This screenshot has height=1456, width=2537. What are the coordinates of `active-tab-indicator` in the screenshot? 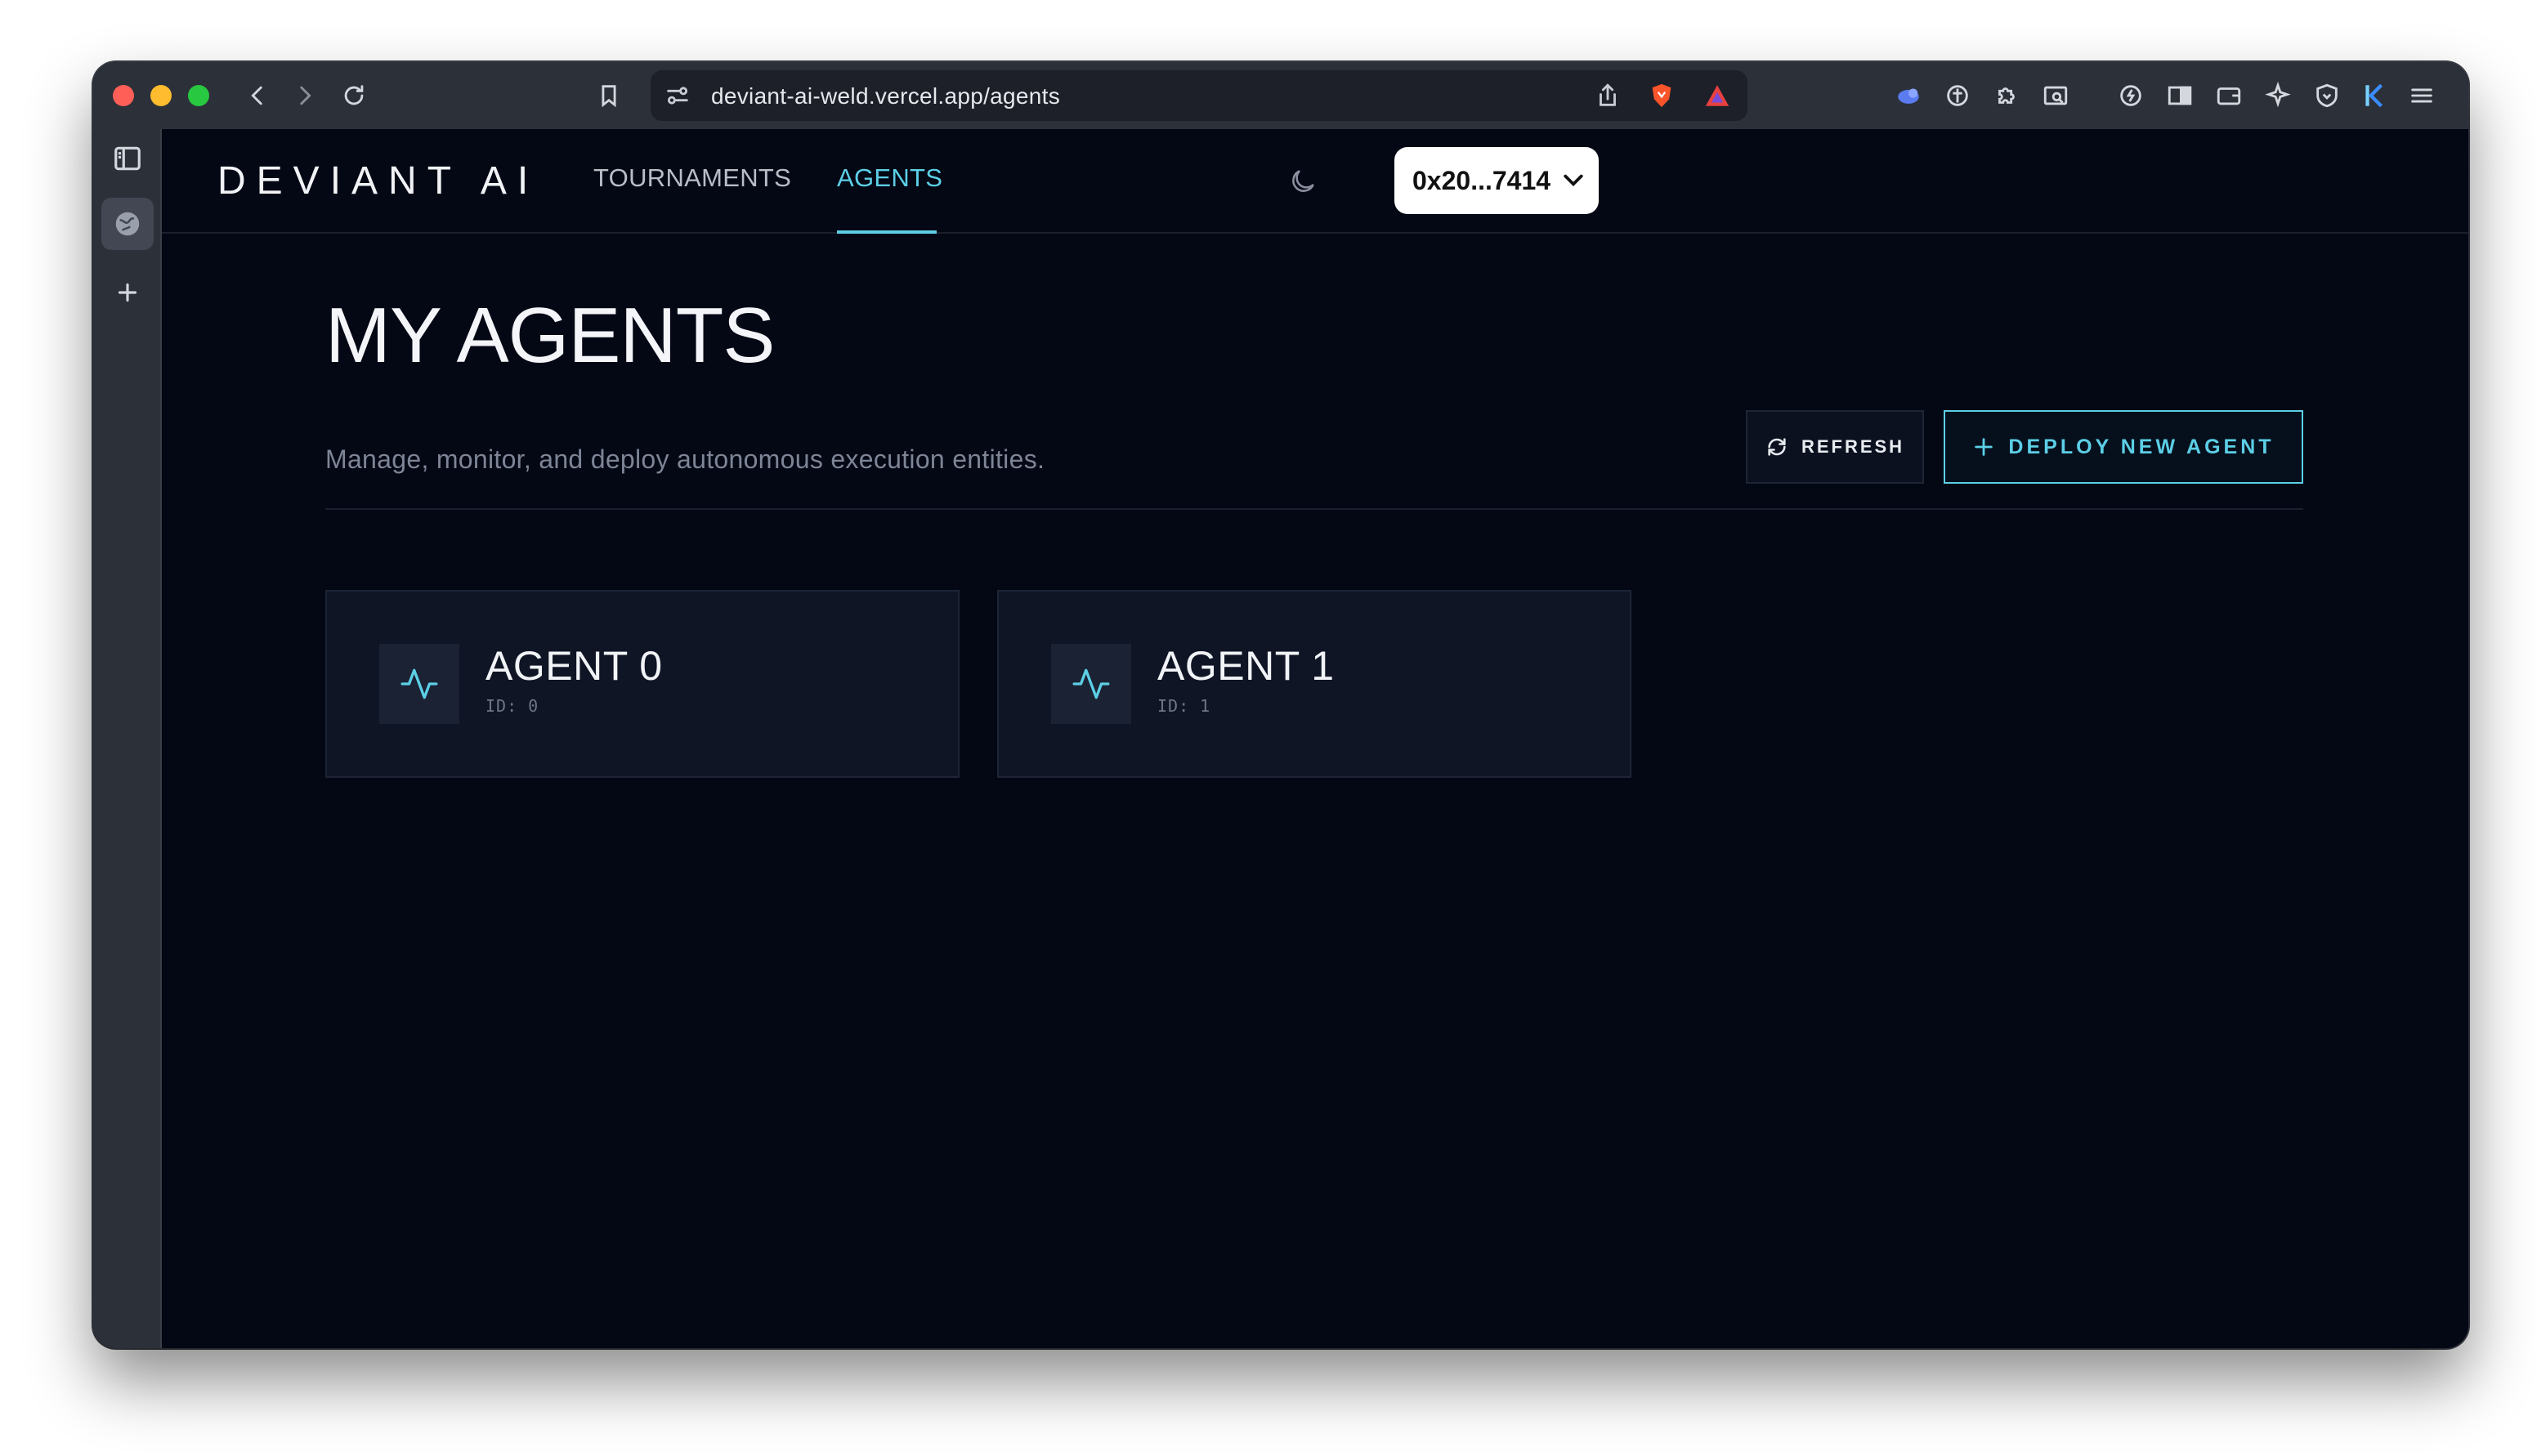 It's located at (887, 232).